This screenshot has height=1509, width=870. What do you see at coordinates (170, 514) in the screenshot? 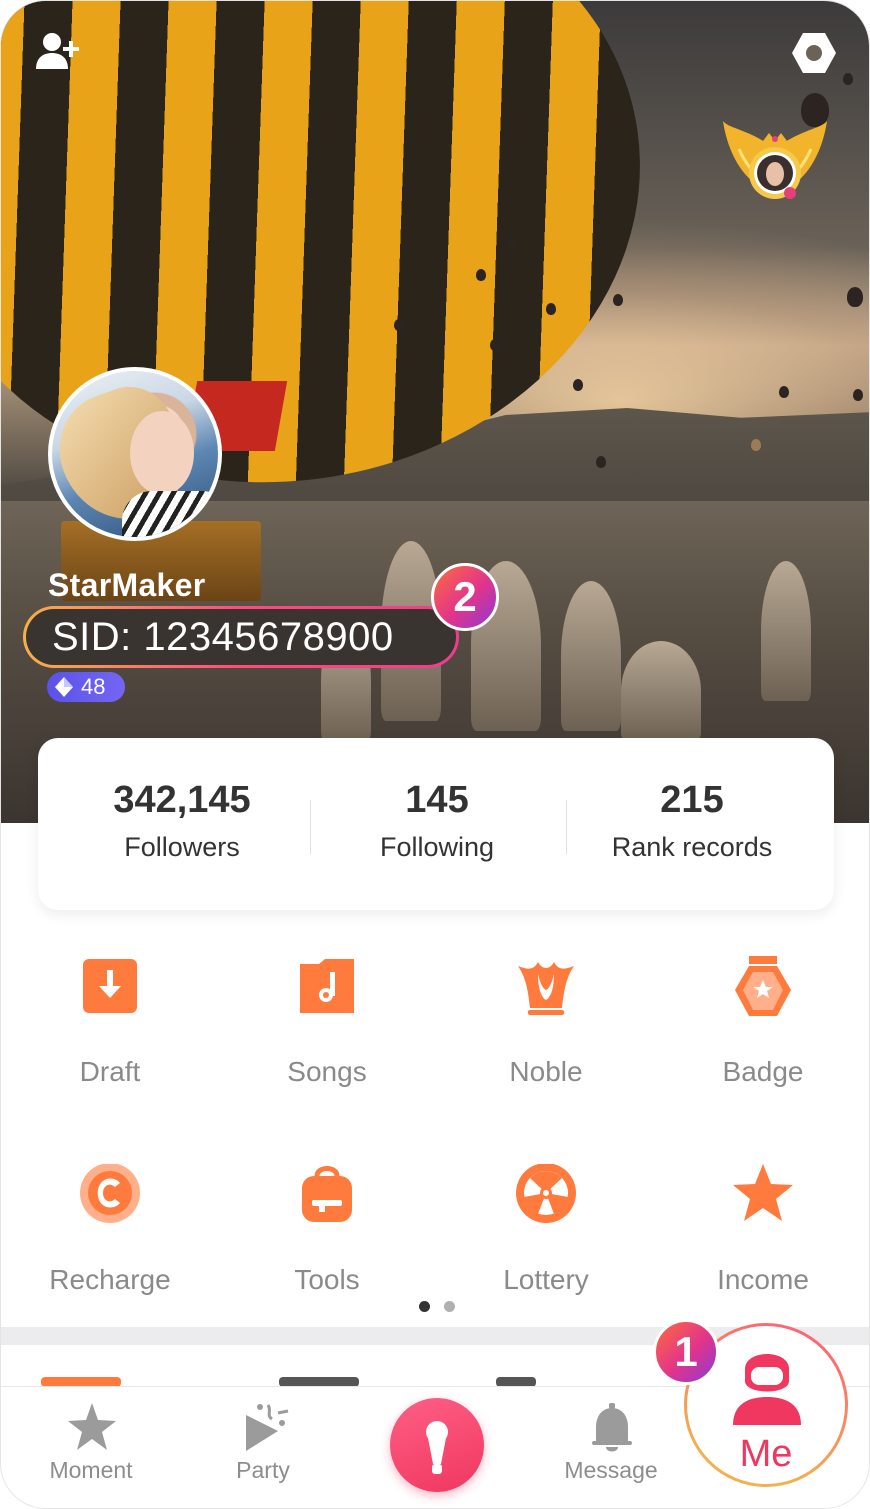
I see `avatar-shirt` at bounding box center [170, 514].